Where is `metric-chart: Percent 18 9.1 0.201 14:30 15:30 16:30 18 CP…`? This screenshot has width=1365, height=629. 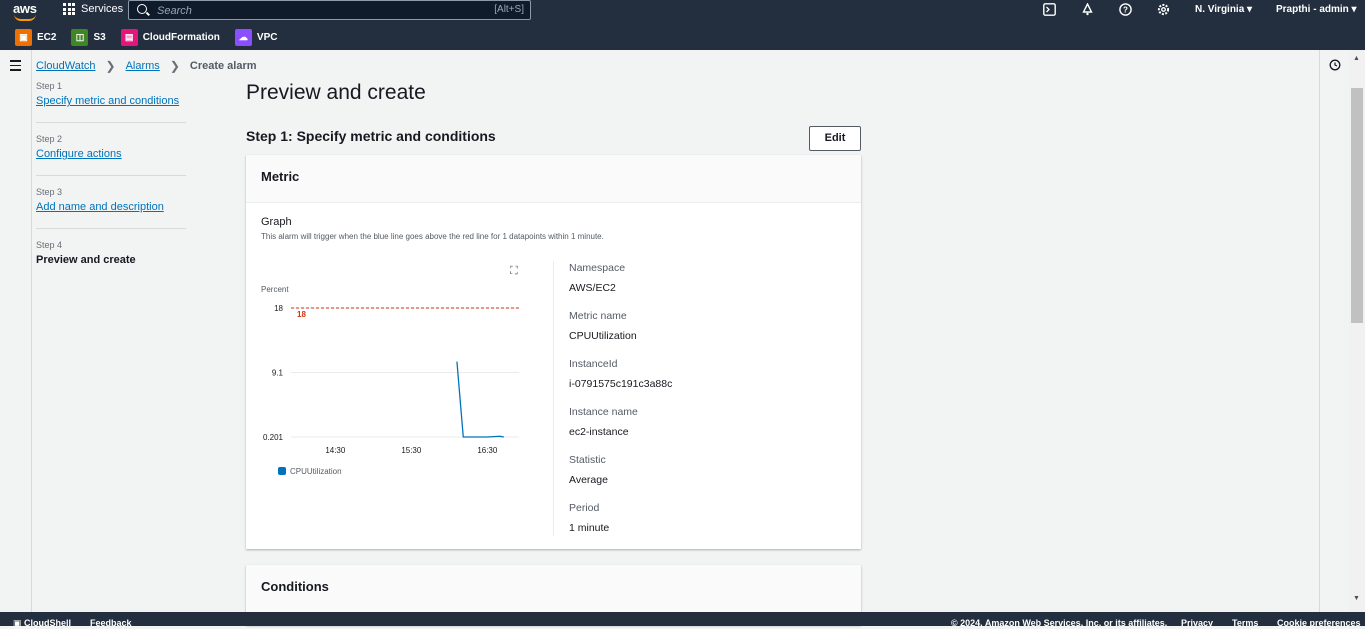
metric-chart: Percent 18 9.1 0.201 14:30 15:30 16:30 18 CP… is located at coordinates (390, 380).